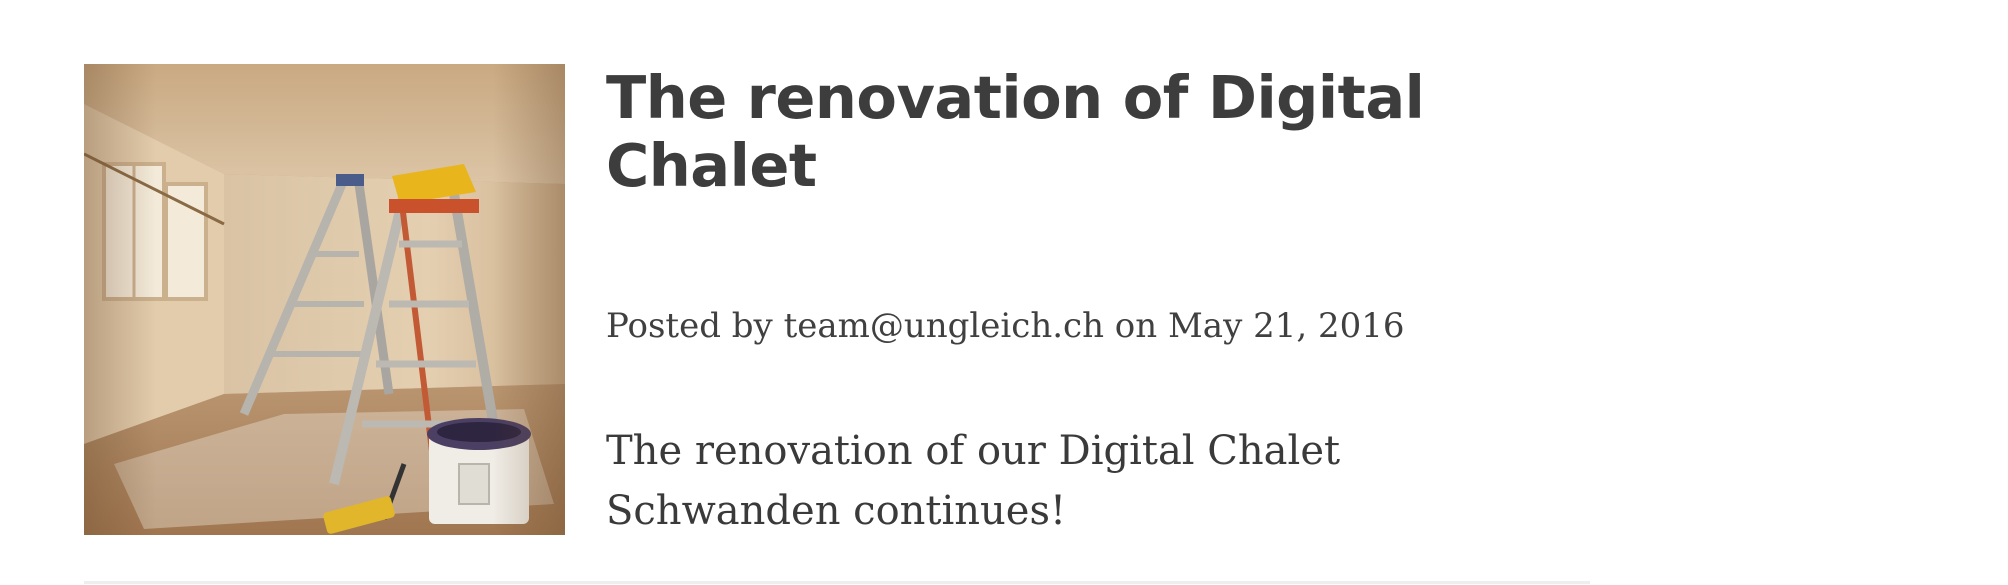 This screenshot has width=2008, height=585. Describe the element at coordinates (837, 582) in the screenshot. I see `post-divider` at that location.